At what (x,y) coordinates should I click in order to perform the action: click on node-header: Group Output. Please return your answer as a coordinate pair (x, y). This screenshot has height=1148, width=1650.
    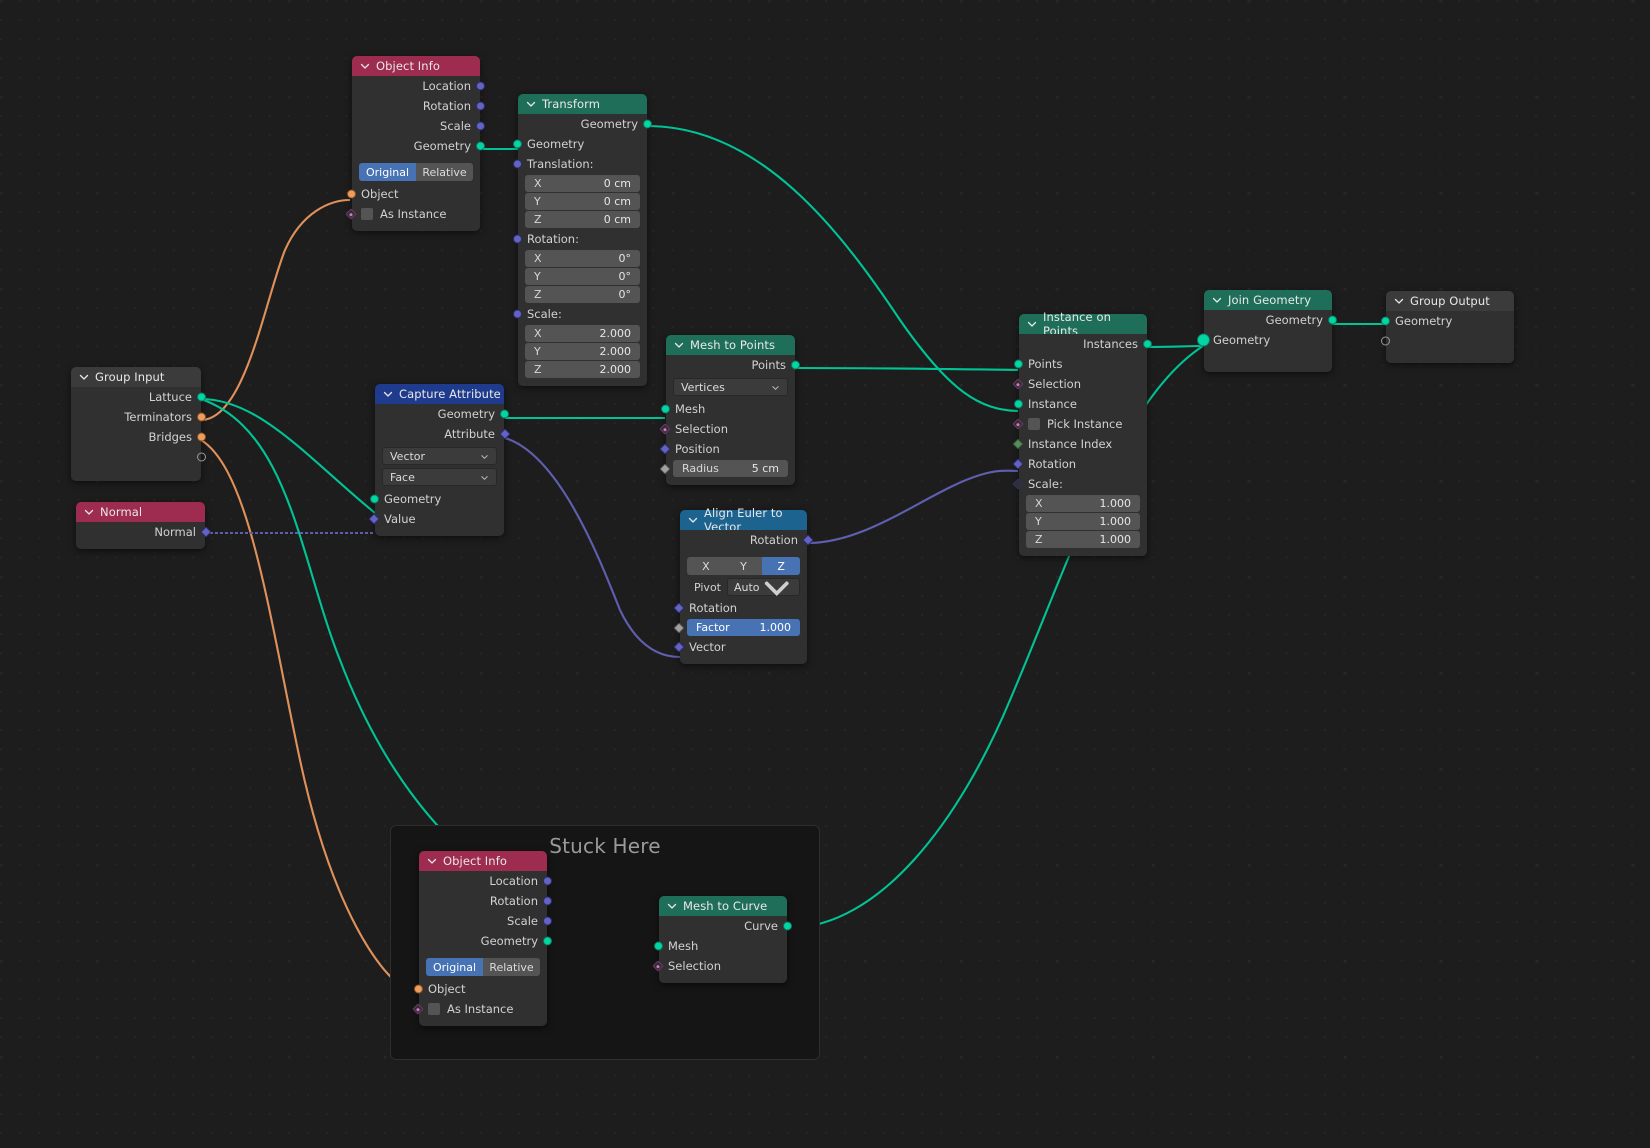
    Looking at the image, I should click on (1450, 301).